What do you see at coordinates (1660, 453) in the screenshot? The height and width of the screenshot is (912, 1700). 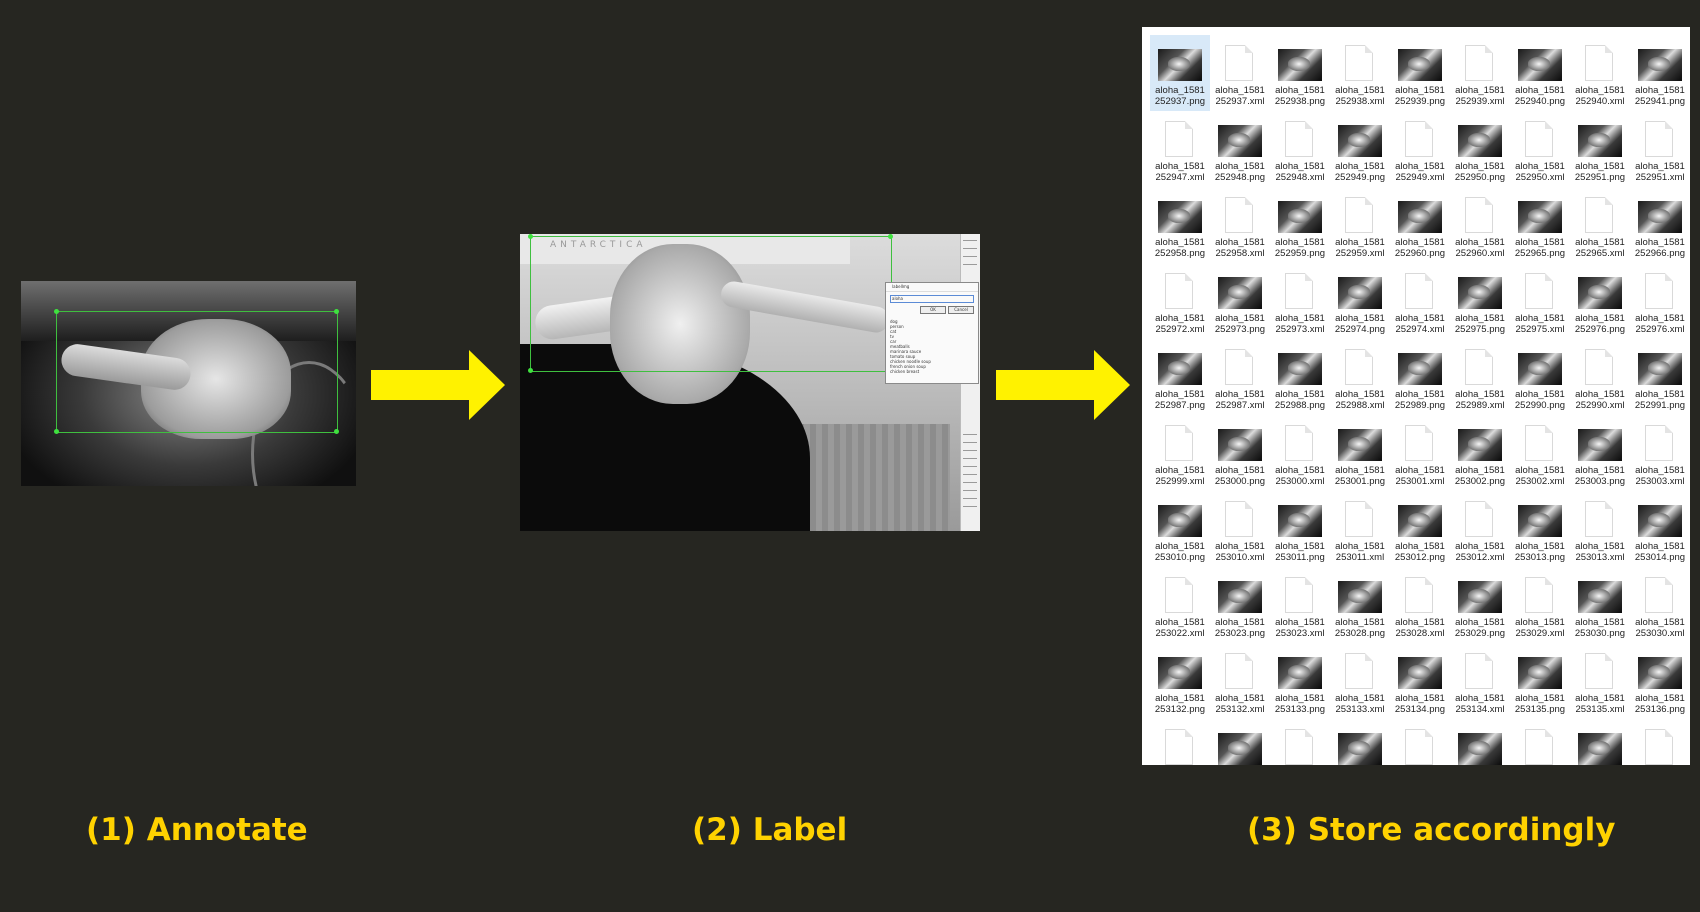 I see `file-item: aloha_1581 253003.xml` at bounding box center [1660, 453].